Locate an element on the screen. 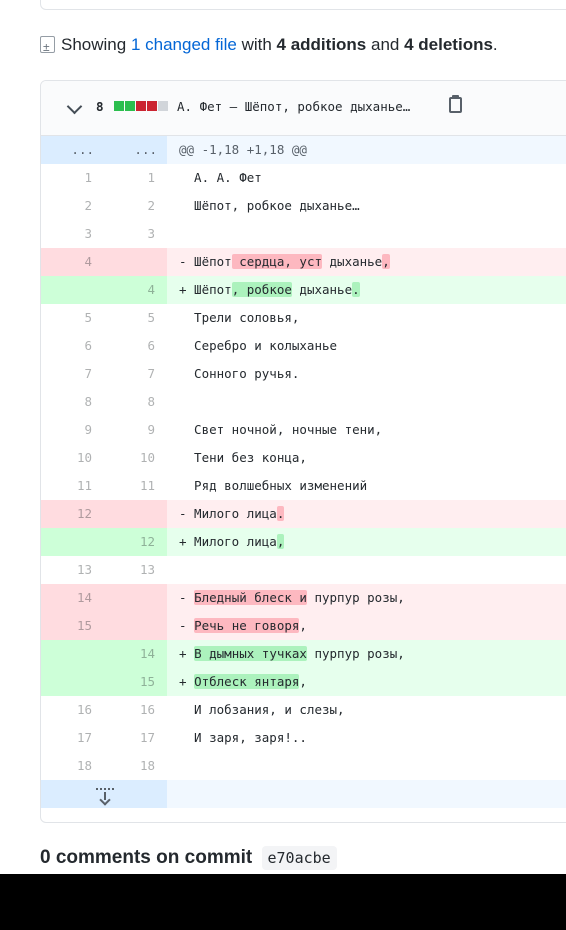 This screenshot has height=930, width=566. added-line: 4 + Шёпот, робкое дыханье. is located at coordinates (303, 290).